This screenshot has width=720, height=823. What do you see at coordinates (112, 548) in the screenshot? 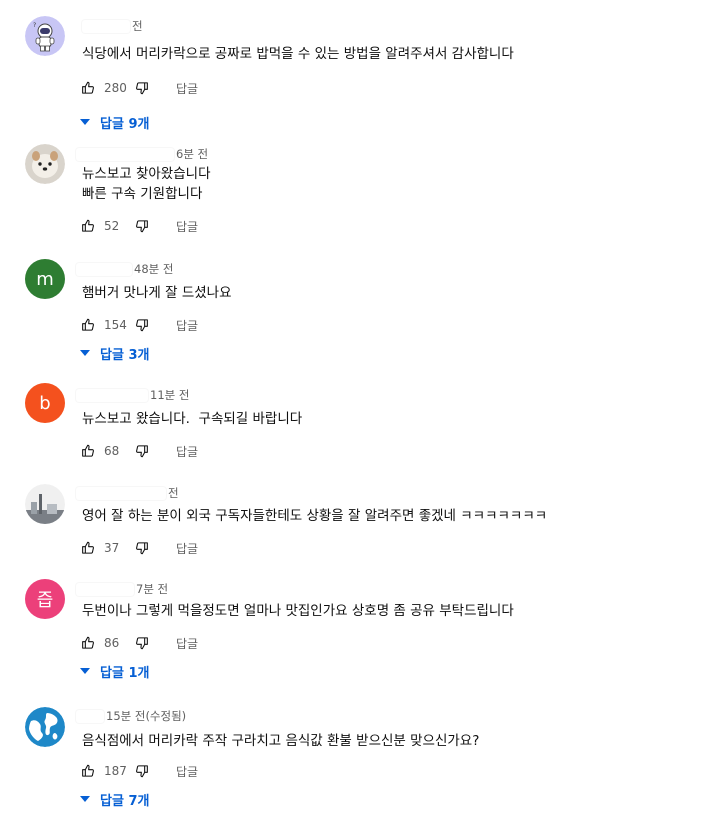
I see `like-count: 37` at bounding box center [112, 548].